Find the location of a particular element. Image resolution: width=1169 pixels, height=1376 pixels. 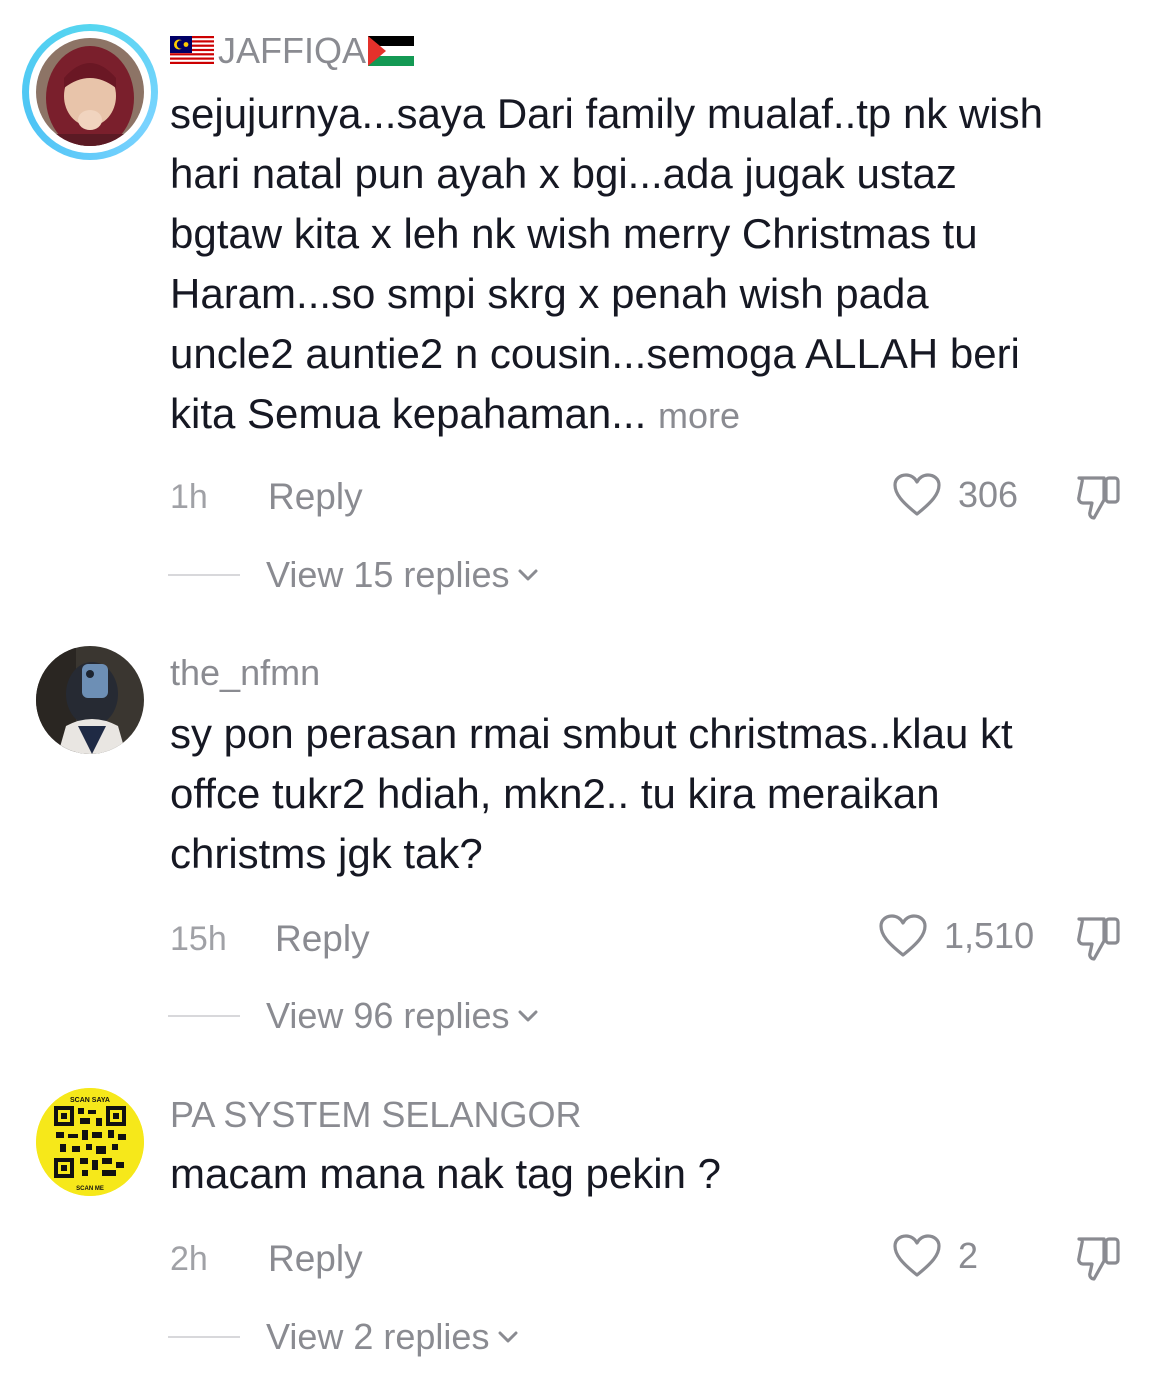

svg-text: SCAN SAYA is located at coordinates (90, 1100).